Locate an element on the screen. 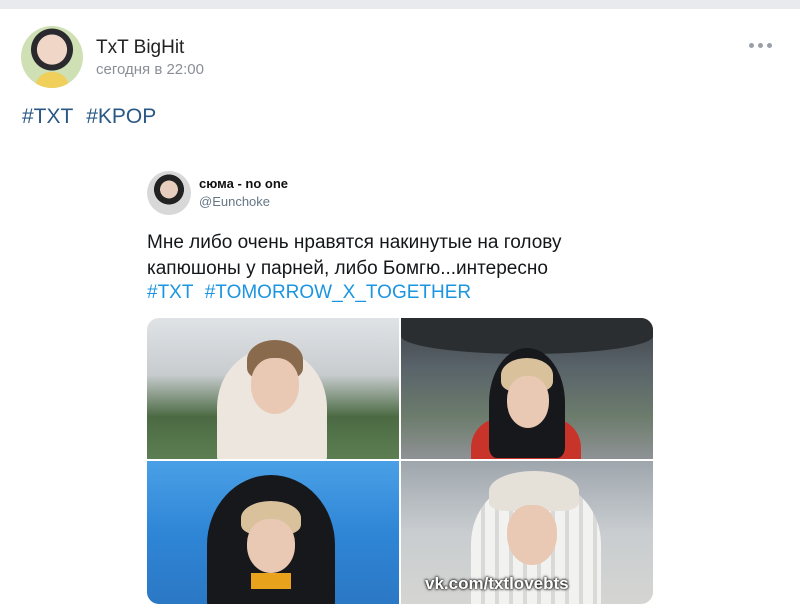 This screenshot has height=612, width=800. tweet-hashtag-link: #TXT is located at coordinates (170, 292).